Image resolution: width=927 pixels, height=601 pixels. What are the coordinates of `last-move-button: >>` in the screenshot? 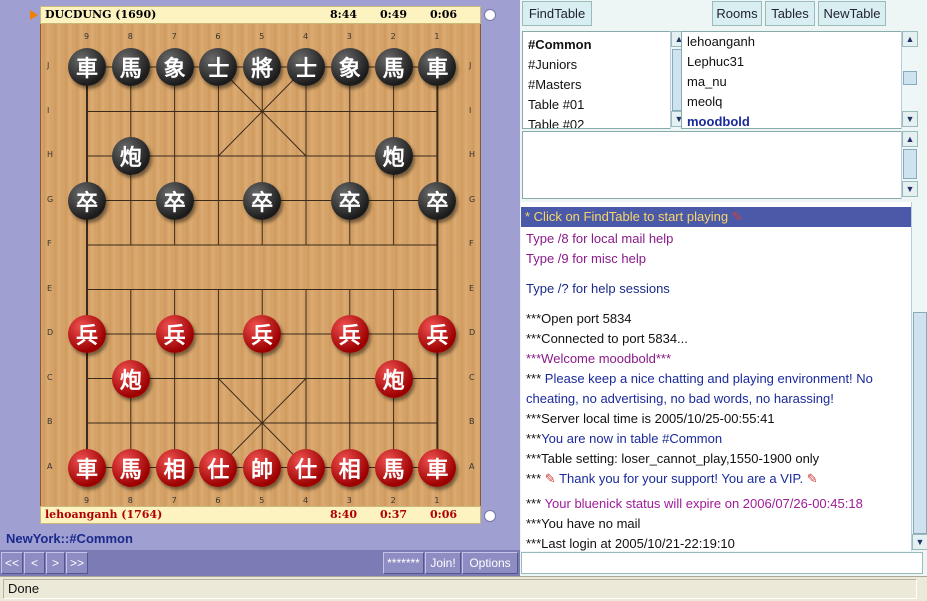 It's located at (77, 563).